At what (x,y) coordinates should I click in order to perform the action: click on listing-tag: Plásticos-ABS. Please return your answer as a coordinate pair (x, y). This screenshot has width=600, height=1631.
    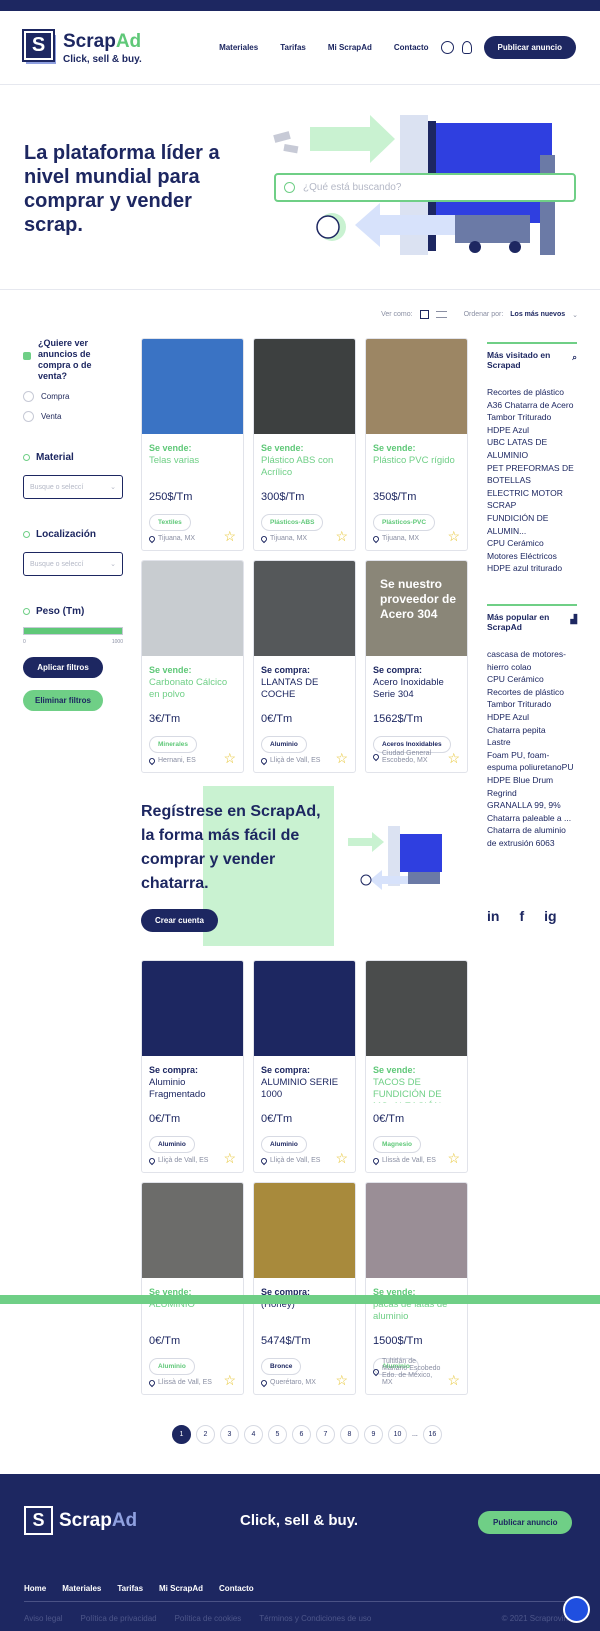
    Looking at the image, I should click on (292, 522).